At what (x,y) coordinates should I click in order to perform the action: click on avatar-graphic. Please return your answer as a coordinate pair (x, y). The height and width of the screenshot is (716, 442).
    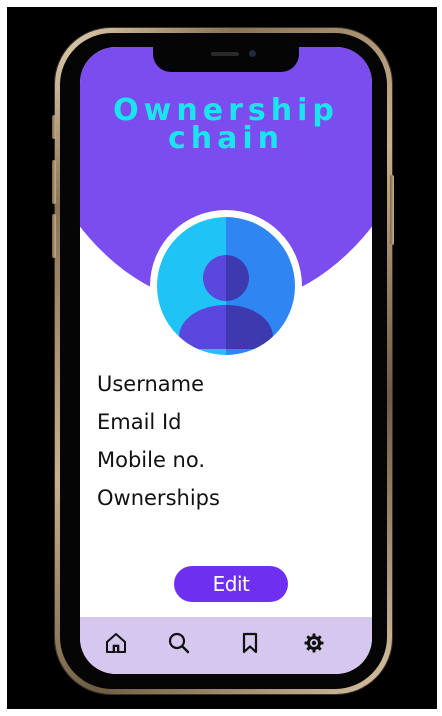
    Looking at the image, I should click on (226, 286).